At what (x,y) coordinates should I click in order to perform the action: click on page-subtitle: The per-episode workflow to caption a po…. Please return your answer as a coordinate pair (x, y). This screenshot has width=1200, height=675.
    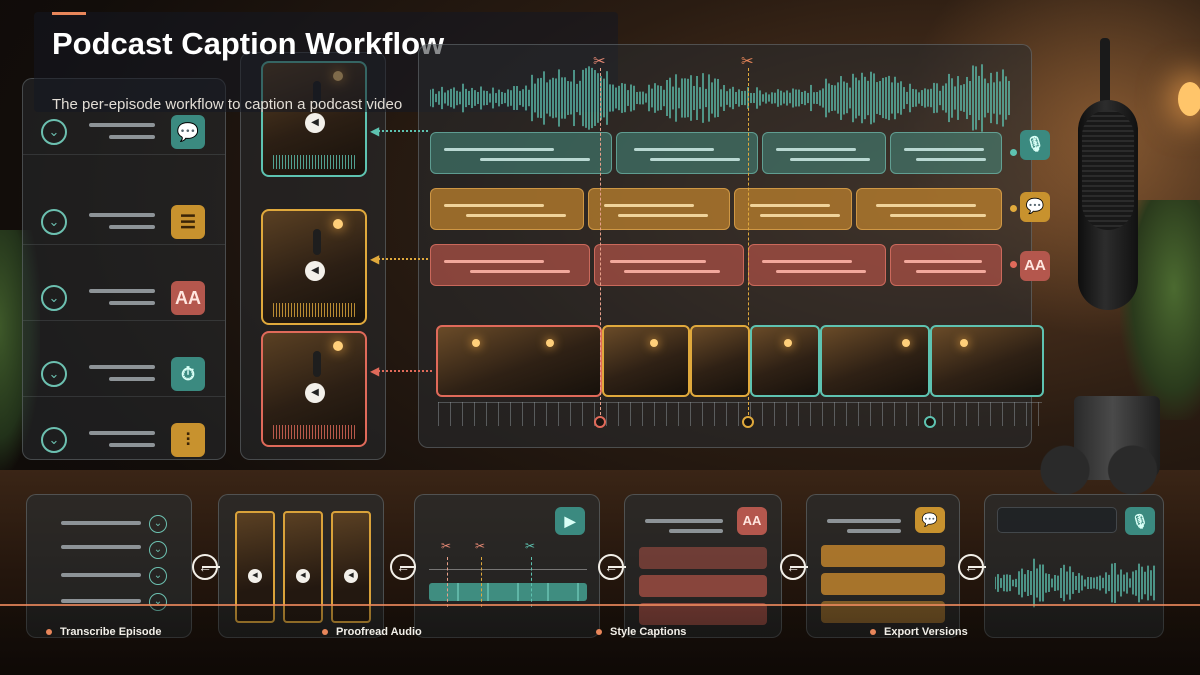
    Looking at the image, I should click on (227, 104).